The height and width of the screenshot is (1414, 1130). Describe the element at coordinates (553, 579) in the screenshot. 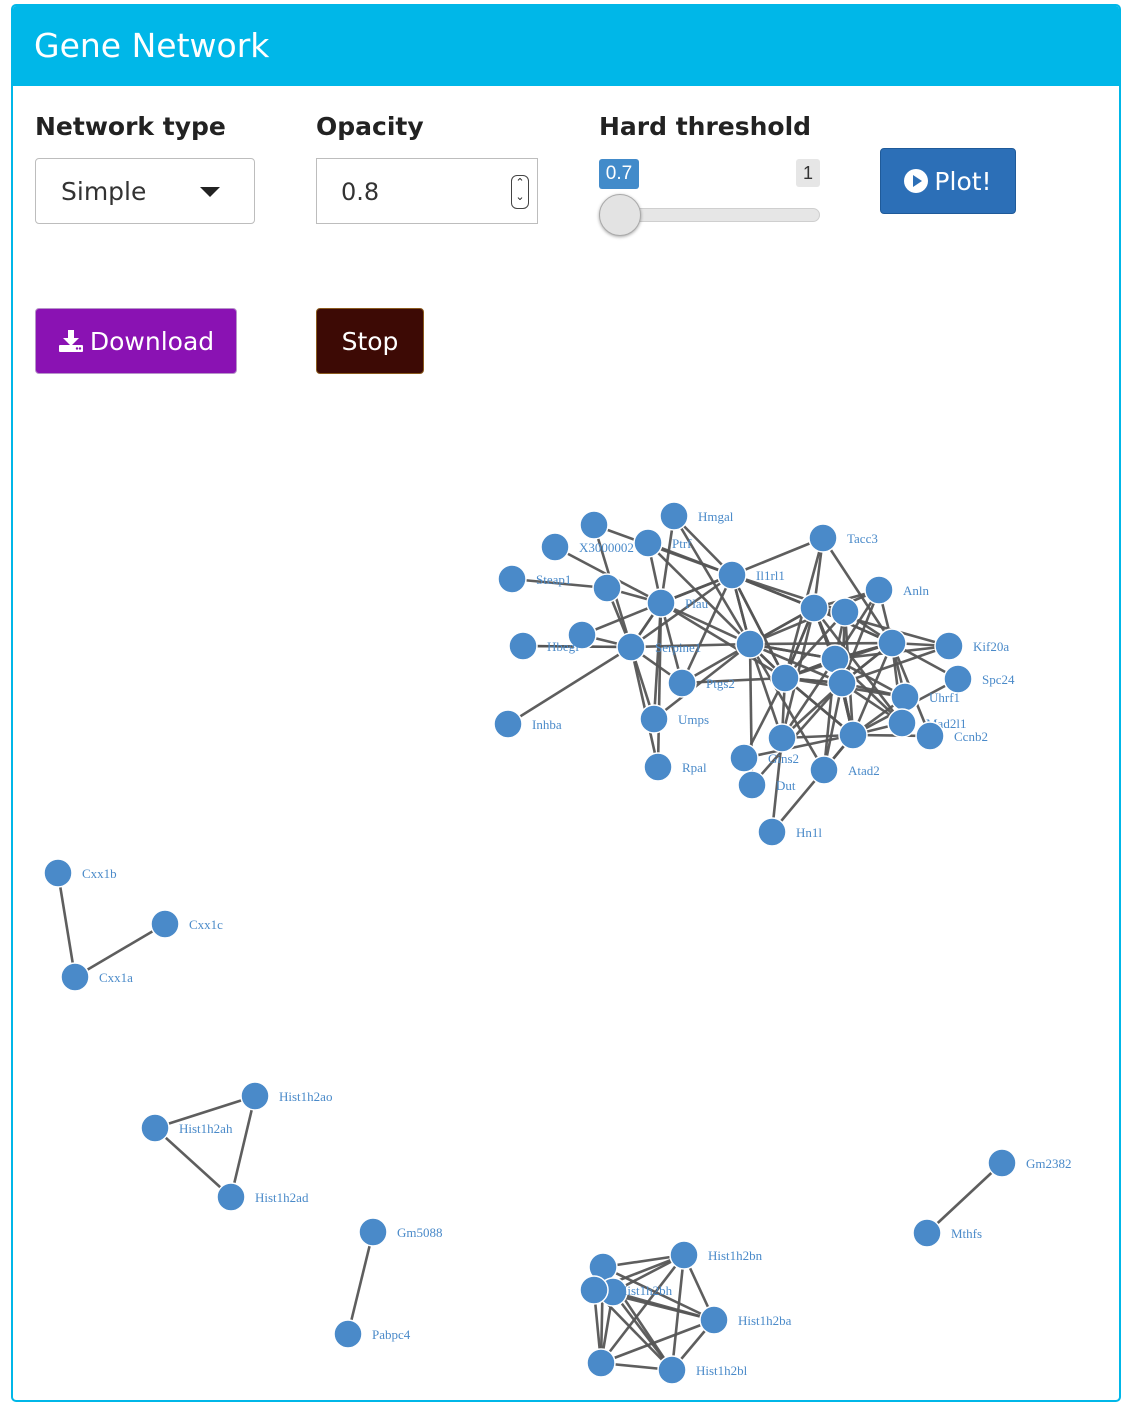

I see `node-label: Steap1` at that location.